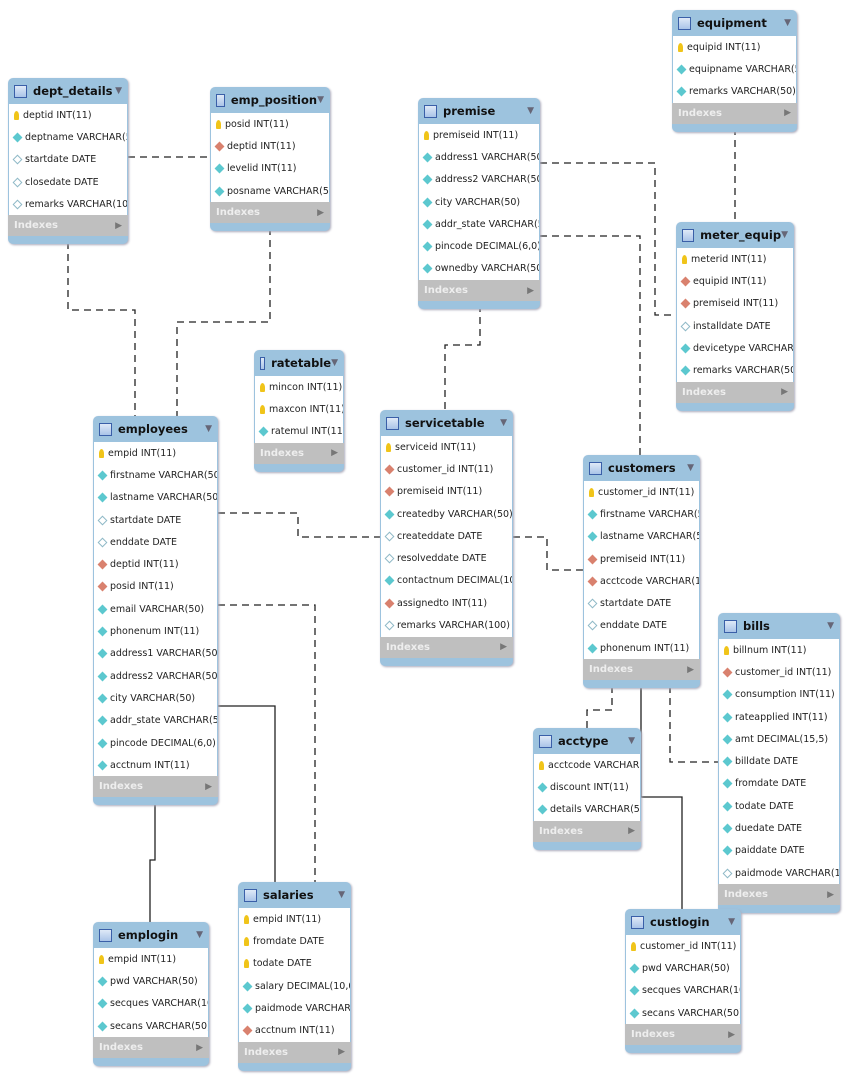  What do you see at coordinates (608, 239) in the screenshot?
I see `relationship-premise-meter_equip` at bounding box center [608, 239].